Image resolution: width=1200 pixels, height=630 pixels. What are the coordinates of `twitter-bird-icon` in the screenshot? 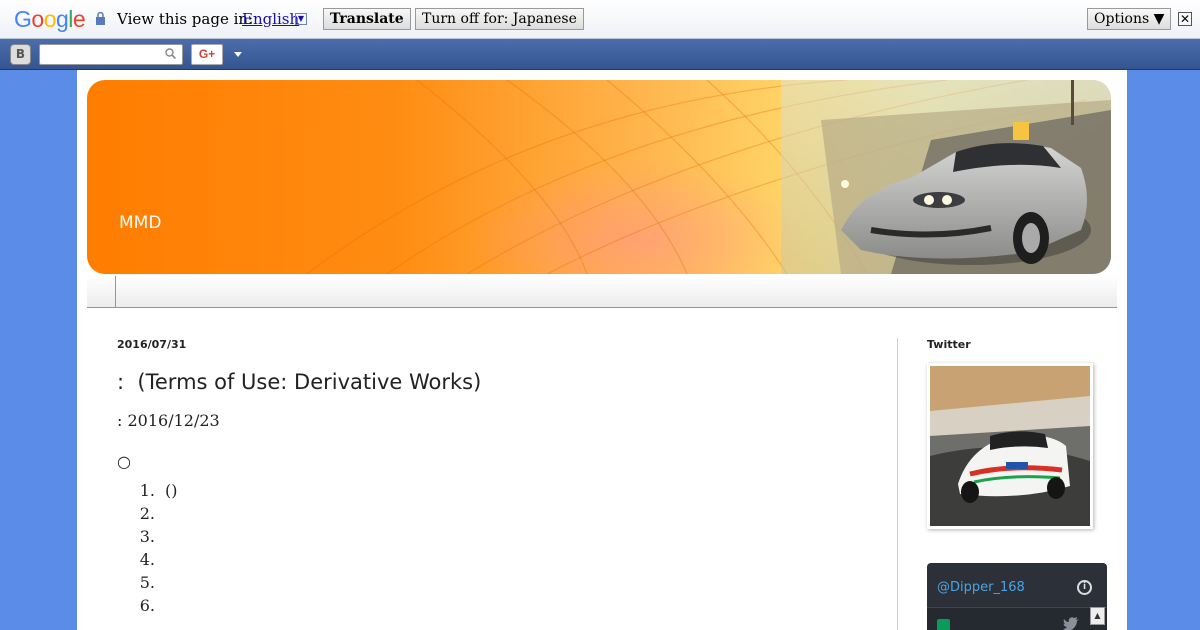 It's located at (1071, 623).